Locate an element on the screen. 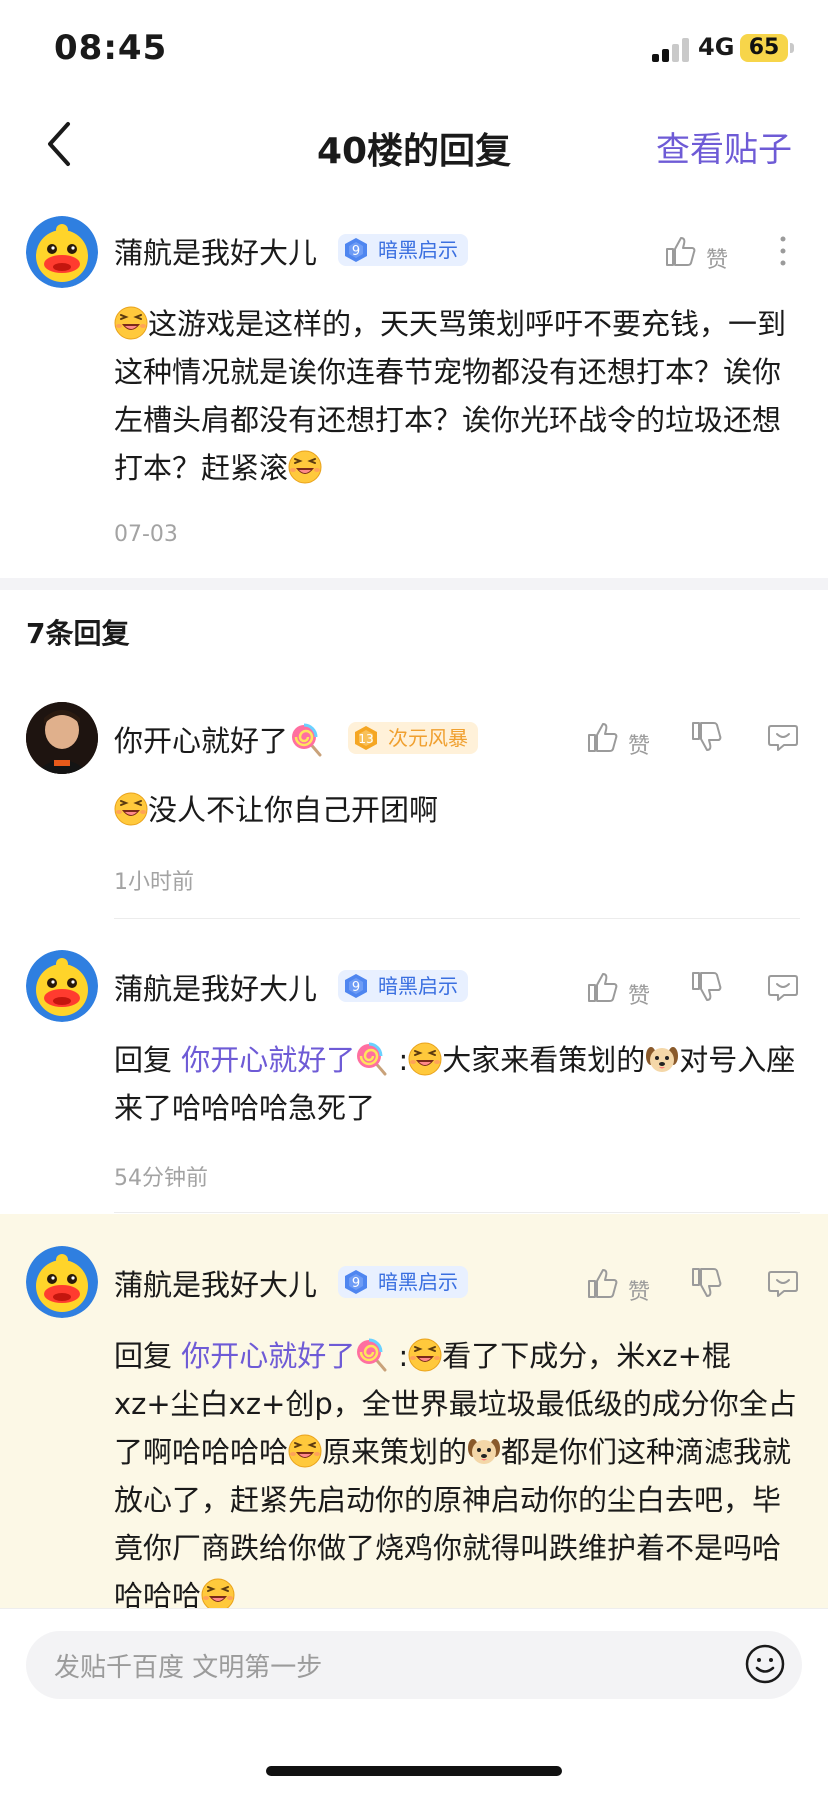 The image size is (828, 1793). reply-time: 1小时前 is located at coordinates (154, 882).